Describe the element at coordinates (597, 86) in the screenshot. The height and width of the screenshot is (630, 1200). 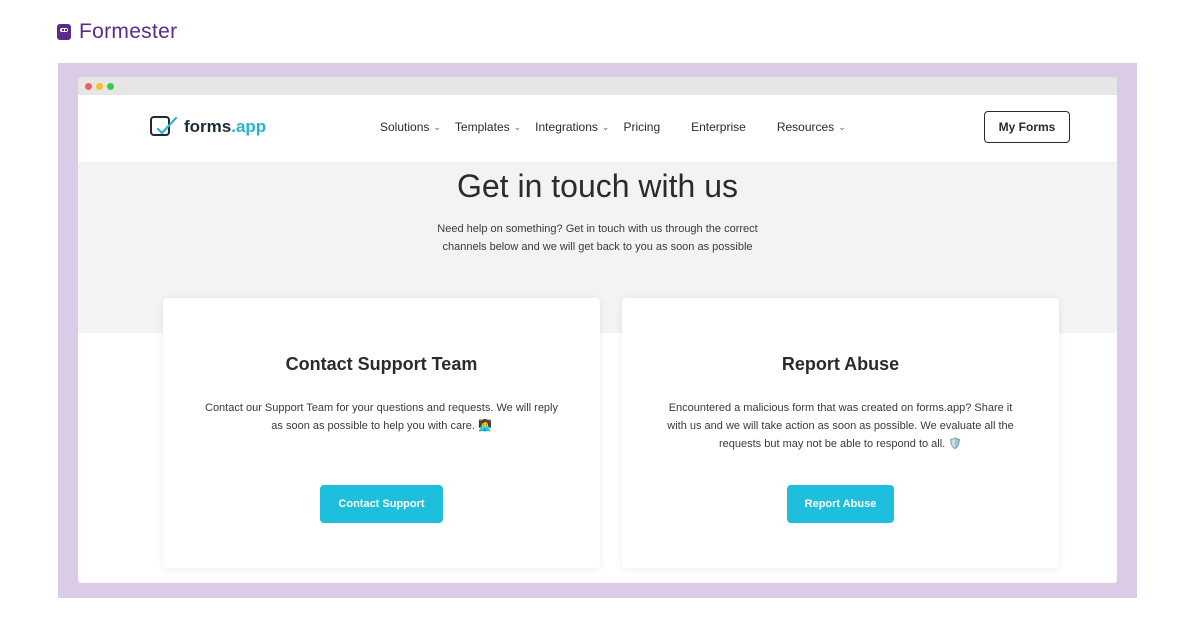
I see `browser-chrome` at that location.